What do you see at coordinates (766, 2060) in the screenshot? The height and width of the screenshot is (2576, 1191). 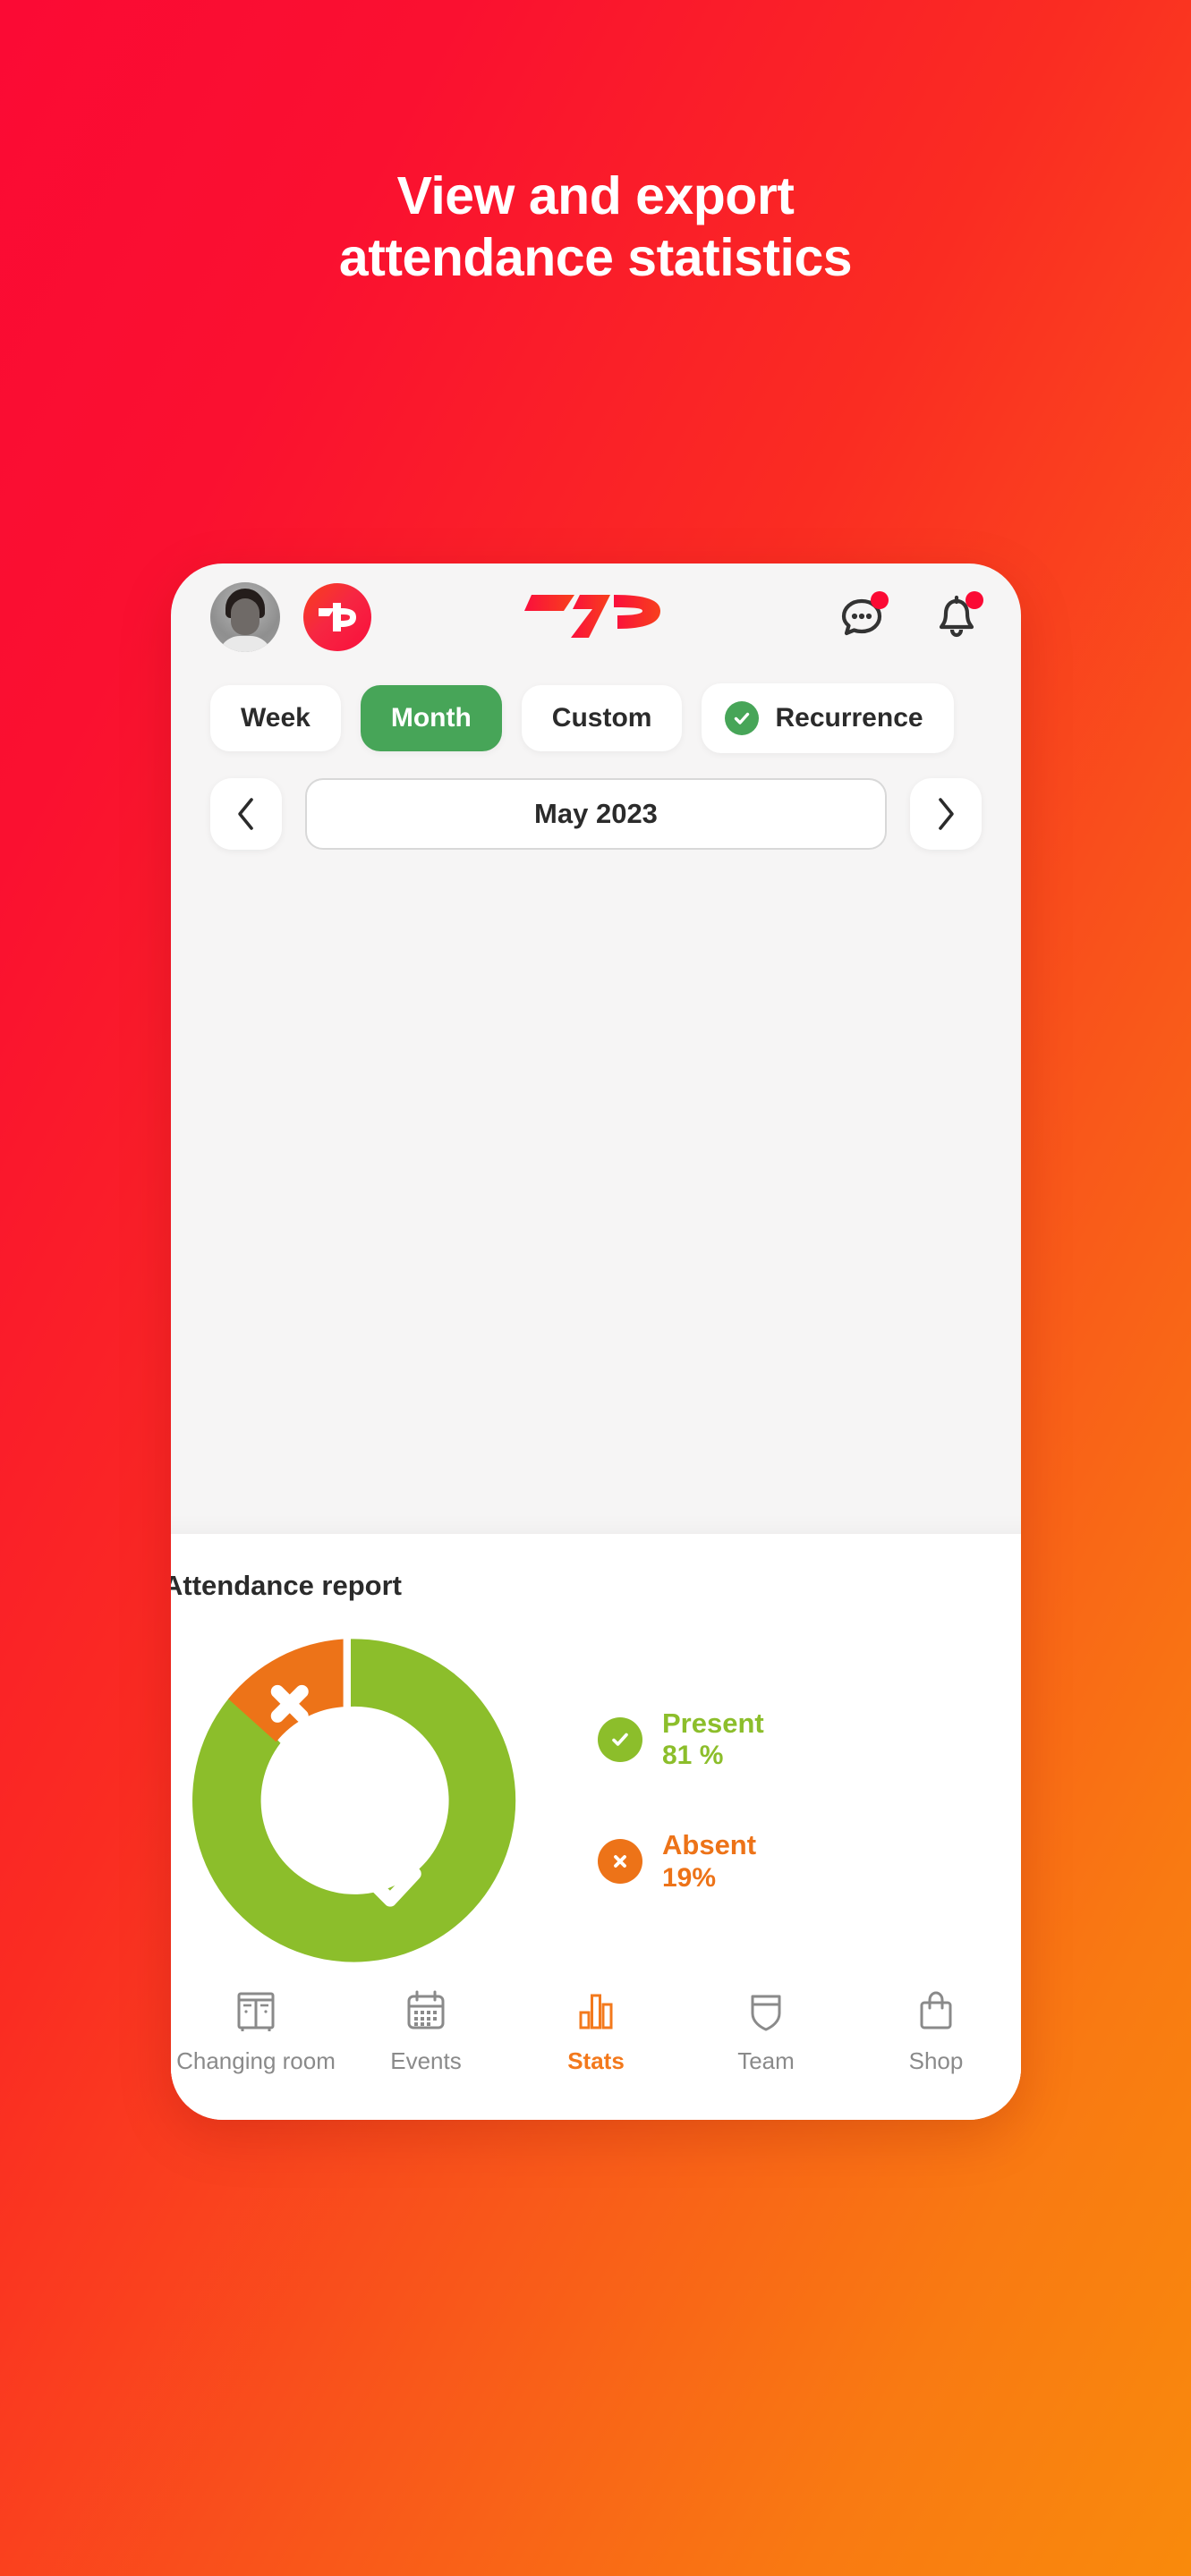 I see `nav-label-team: Team` at bounding box center [766, 2060].